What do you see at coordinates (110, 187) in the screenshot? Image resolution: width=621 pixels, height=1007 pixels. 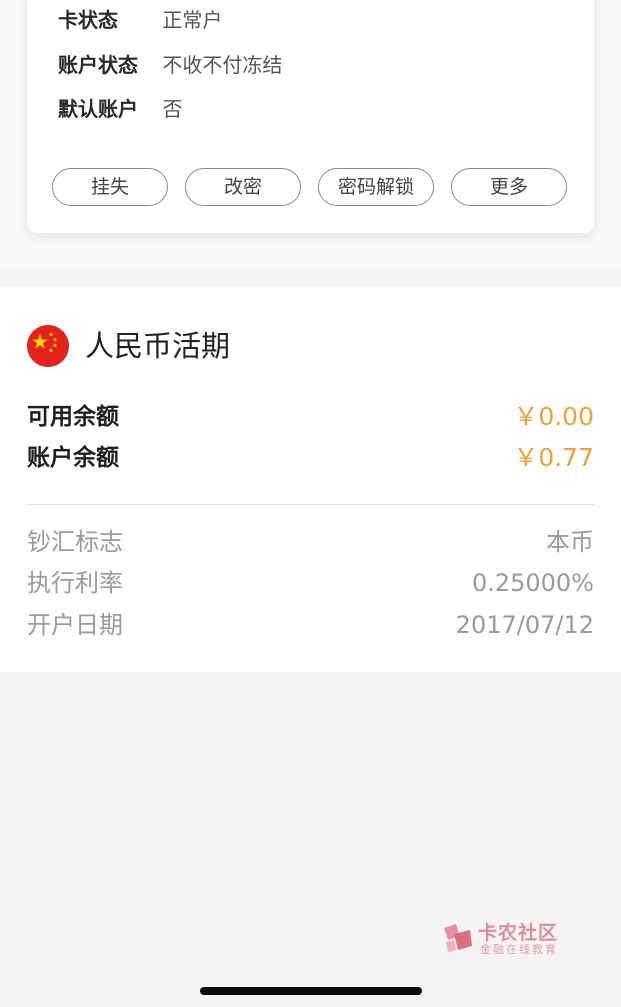 I see `report-loss-button: 挂失` at bounding box center [110, 187].